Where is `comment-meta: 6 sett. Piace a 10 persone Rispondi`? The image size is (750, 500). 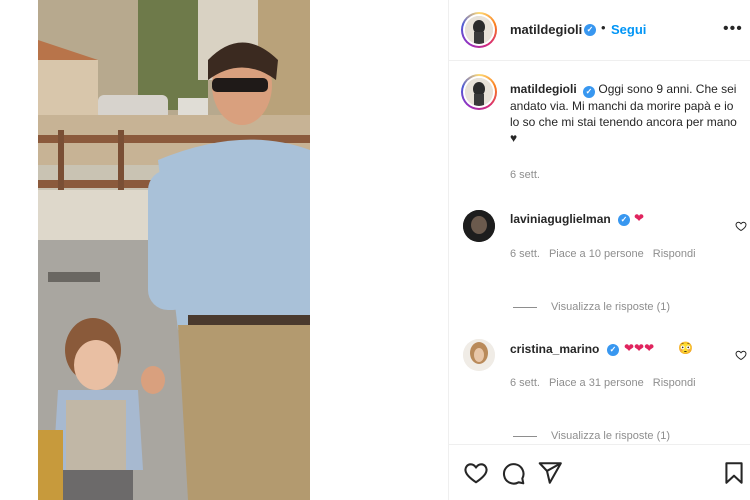
comment-meta: 6 sett. Piace a 10 persone Rispondi is located at coordinates (607, 254).